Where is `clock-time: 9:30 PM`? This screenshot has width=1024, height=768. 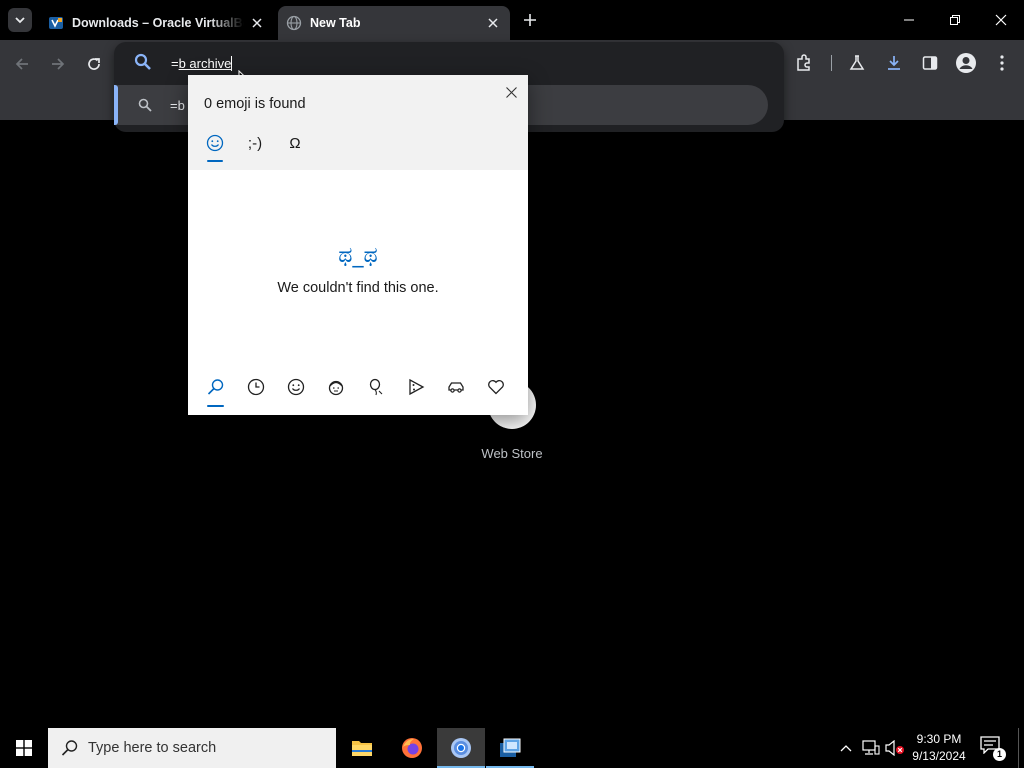
clock-time: 9:30 PM is located at coordinates (939, 739).